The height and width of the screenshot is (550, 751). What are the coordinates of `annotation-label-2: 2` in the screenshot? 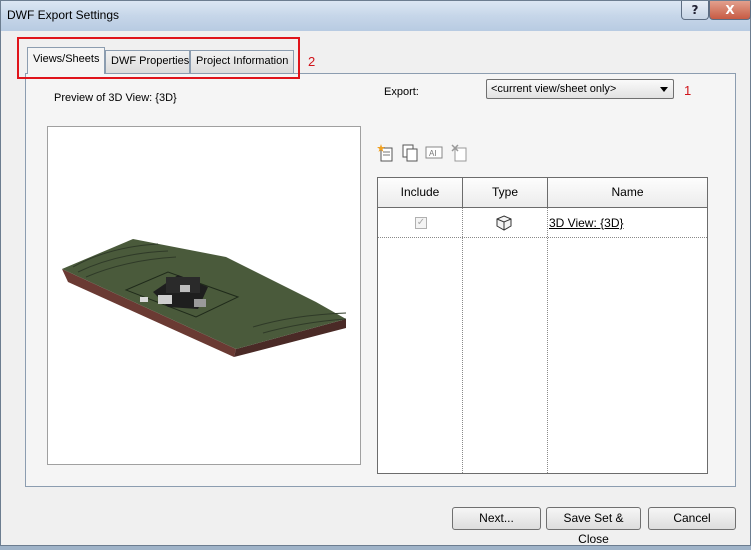 It's located at (312, 61).